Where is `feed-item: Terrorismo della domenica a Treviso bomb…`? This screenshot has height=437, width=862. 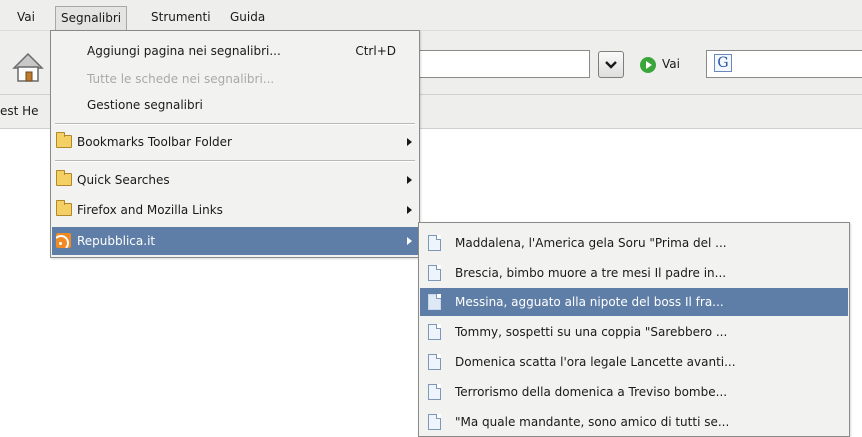 feed-item: Terrorismo della domenica a Treviso bomb… is located at coordinates (634, 392).